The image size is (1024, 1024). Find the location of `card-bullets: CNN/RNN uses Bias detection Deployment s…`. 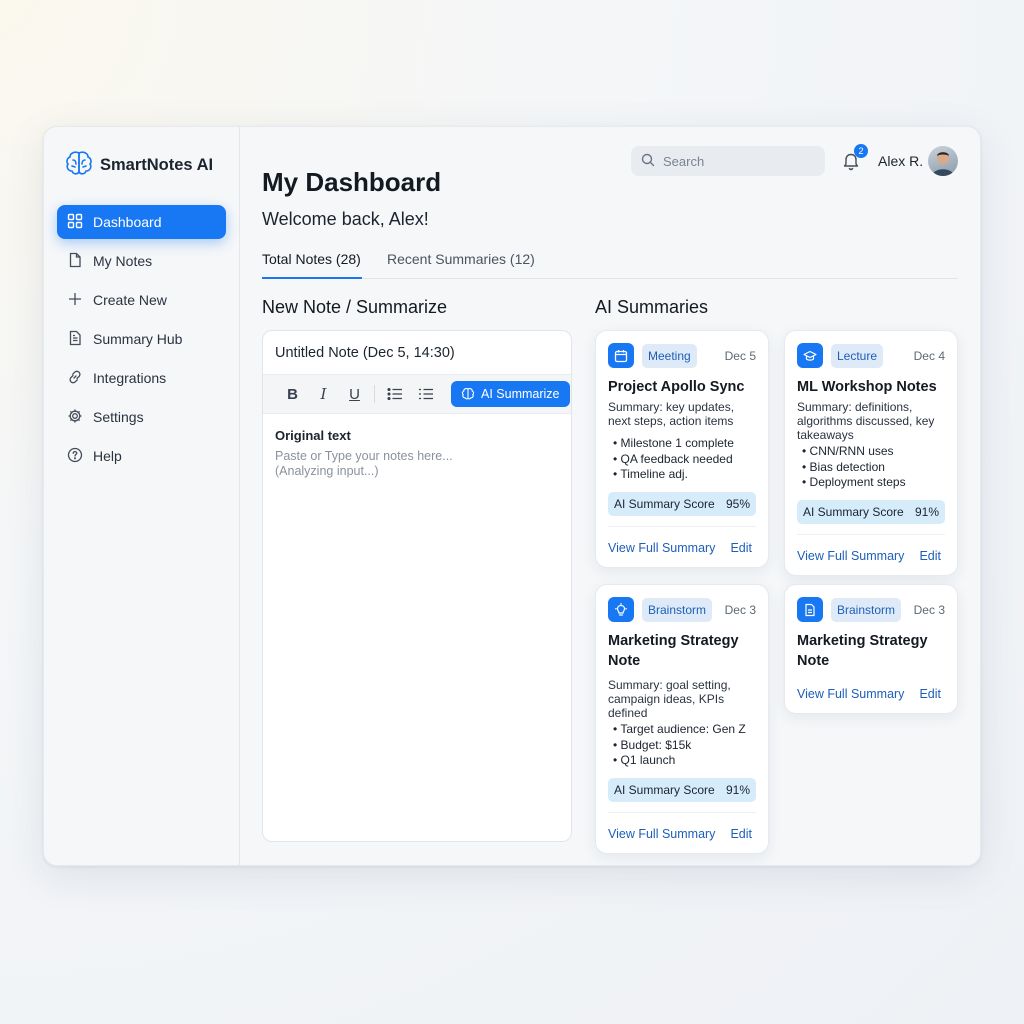

card-bullets: CNN/RNN uses Bias detection Deployment s… is located at coordinates (871, 467).